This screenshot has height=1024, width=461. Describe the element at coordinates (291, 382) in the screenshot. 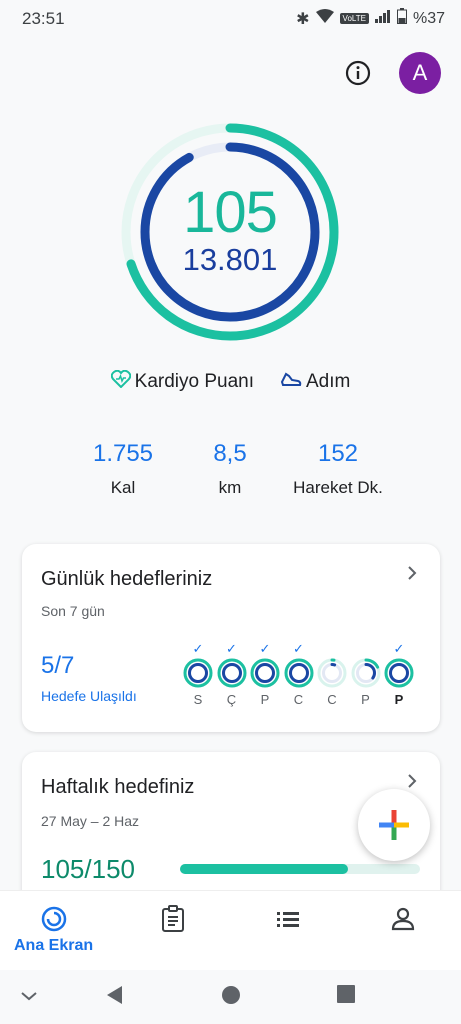

I see `shoe-icon` at that location.